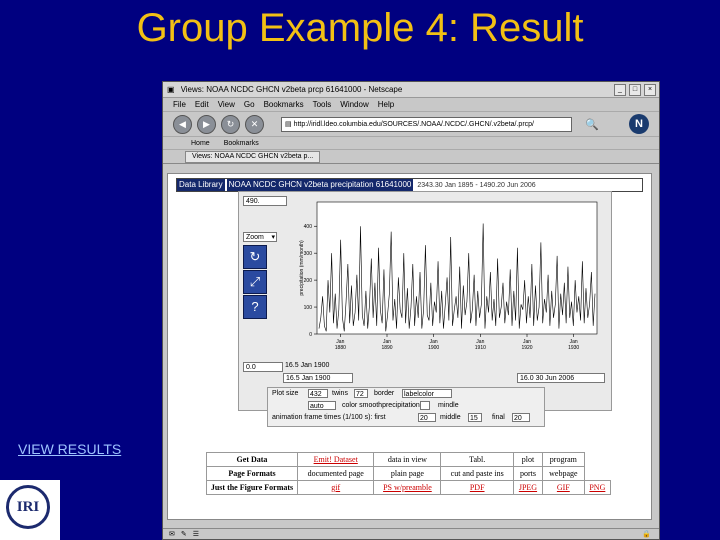  What do you see at coordinates (318, 378) in the screenshot?
I see `tmin-field: 16.5 Jan 1900` at bounding box center [318, 378].